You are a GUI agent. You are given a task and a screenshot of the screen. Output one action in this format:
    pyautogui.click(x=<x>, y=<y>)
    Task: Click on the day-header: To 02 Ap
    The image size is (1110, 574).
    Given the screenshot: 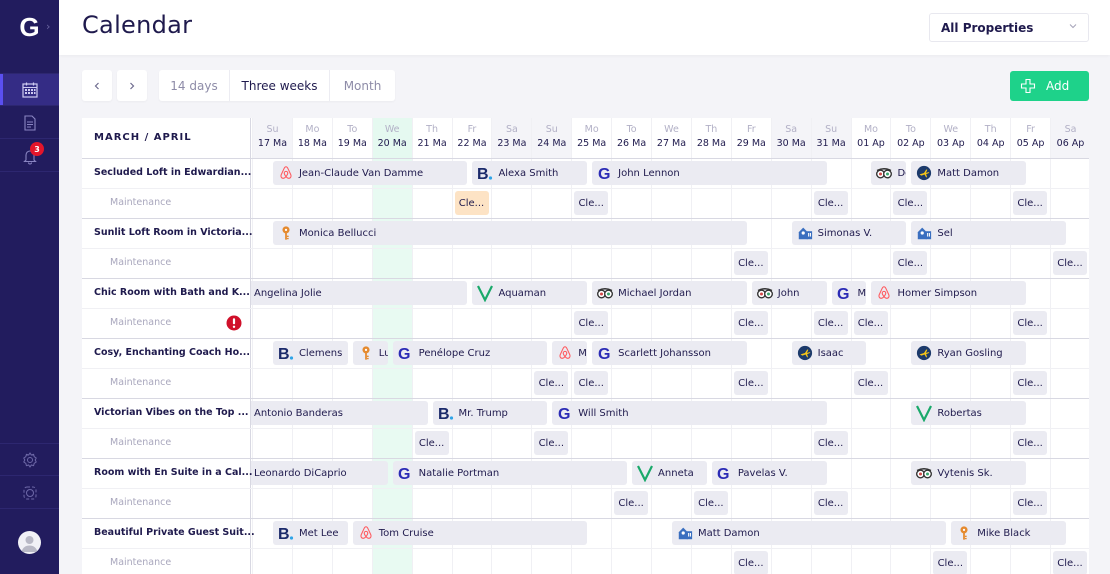 What is the action you would take?
    pyautogui.click(x=910, y=138)
    